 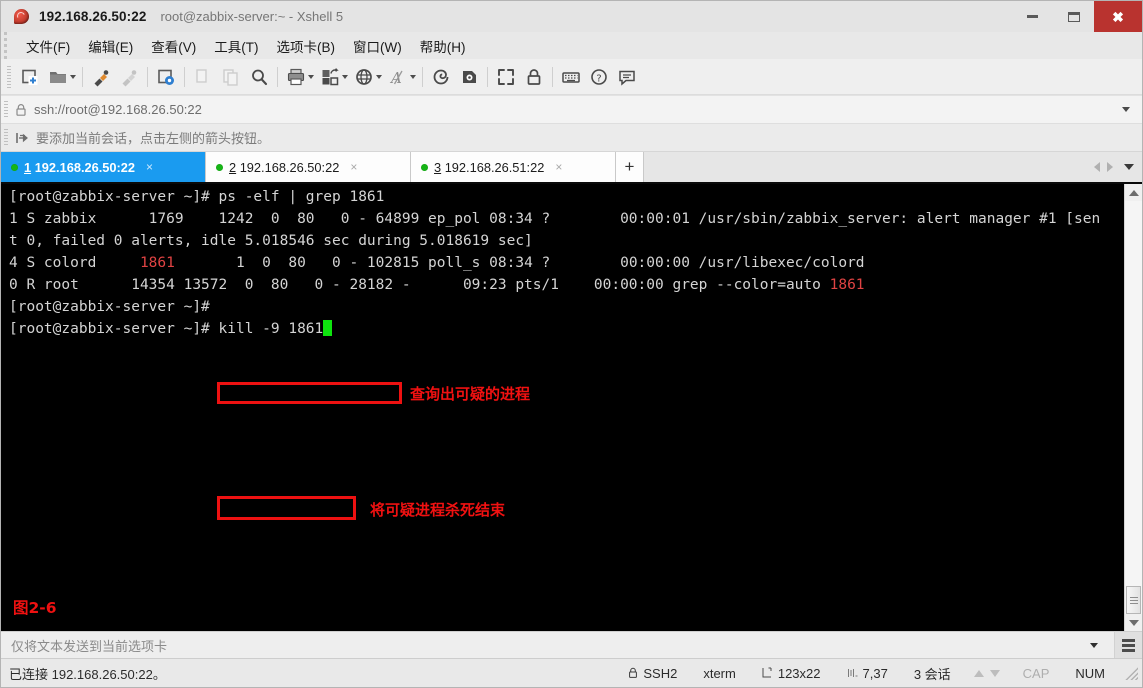 What do you see at coordinates (1133, 600) in the screenshot?
I see `scroll-thumb` at bounding box center [1133, 600].